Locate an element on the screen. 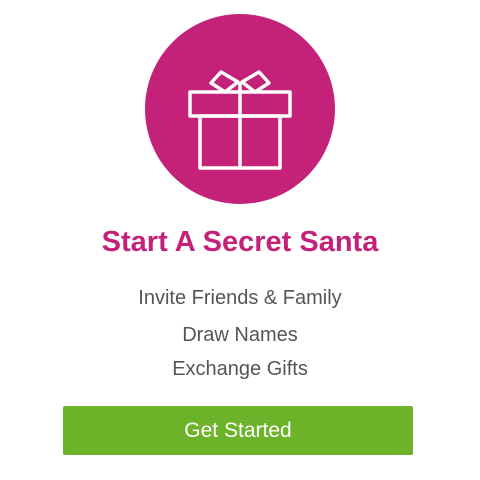 The height and width of the screenshot is (480, 480). get-started-button: Get Started is located at coordinates (238, 430).